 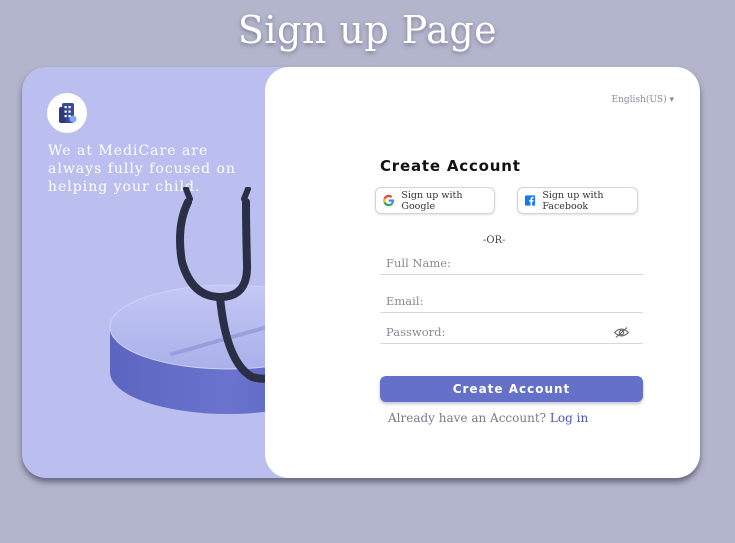 I want to click on facebook-icon, so click(x=530, y=200).